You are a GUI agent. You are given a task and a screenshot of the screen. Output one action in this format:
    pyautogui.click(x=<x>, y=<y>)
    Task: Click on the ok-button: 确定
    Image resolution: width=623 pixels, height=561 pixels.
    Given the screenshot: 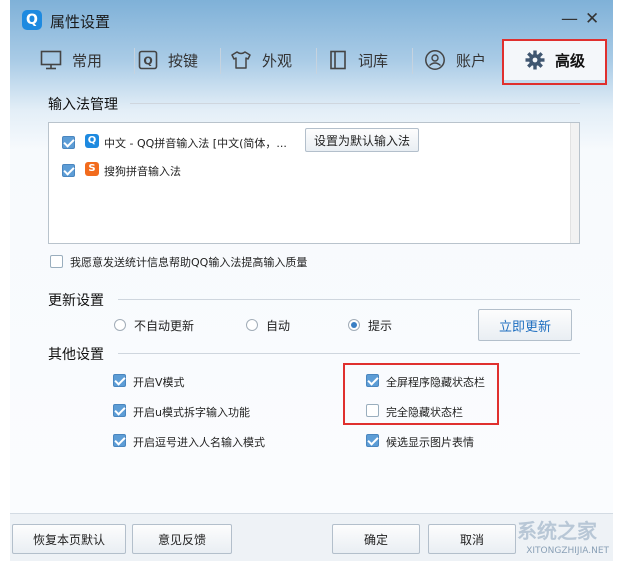 What is the action you would take?
    pyautogui.click(x=376, y=539)
    